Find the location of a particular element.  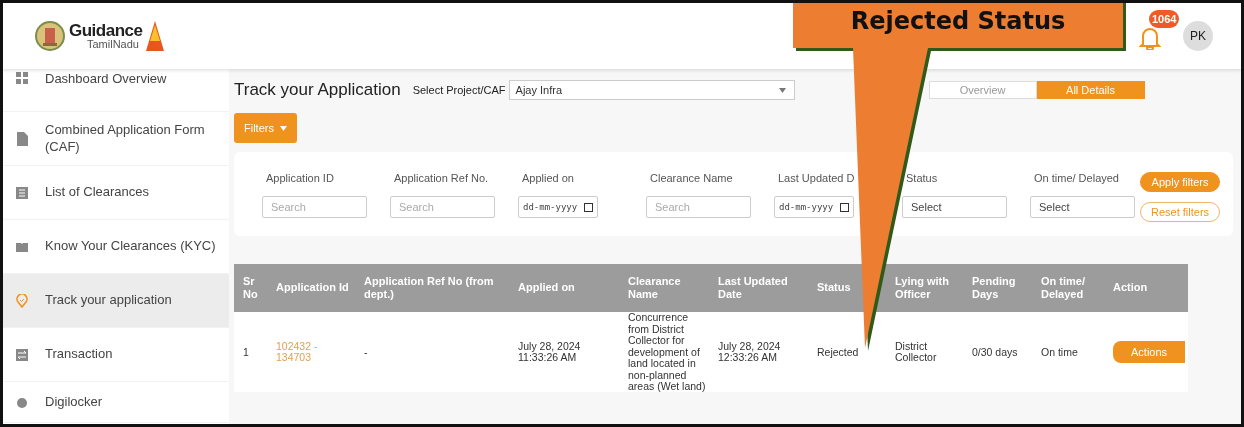

column-header: Action is located at coordinates (1130, 288).